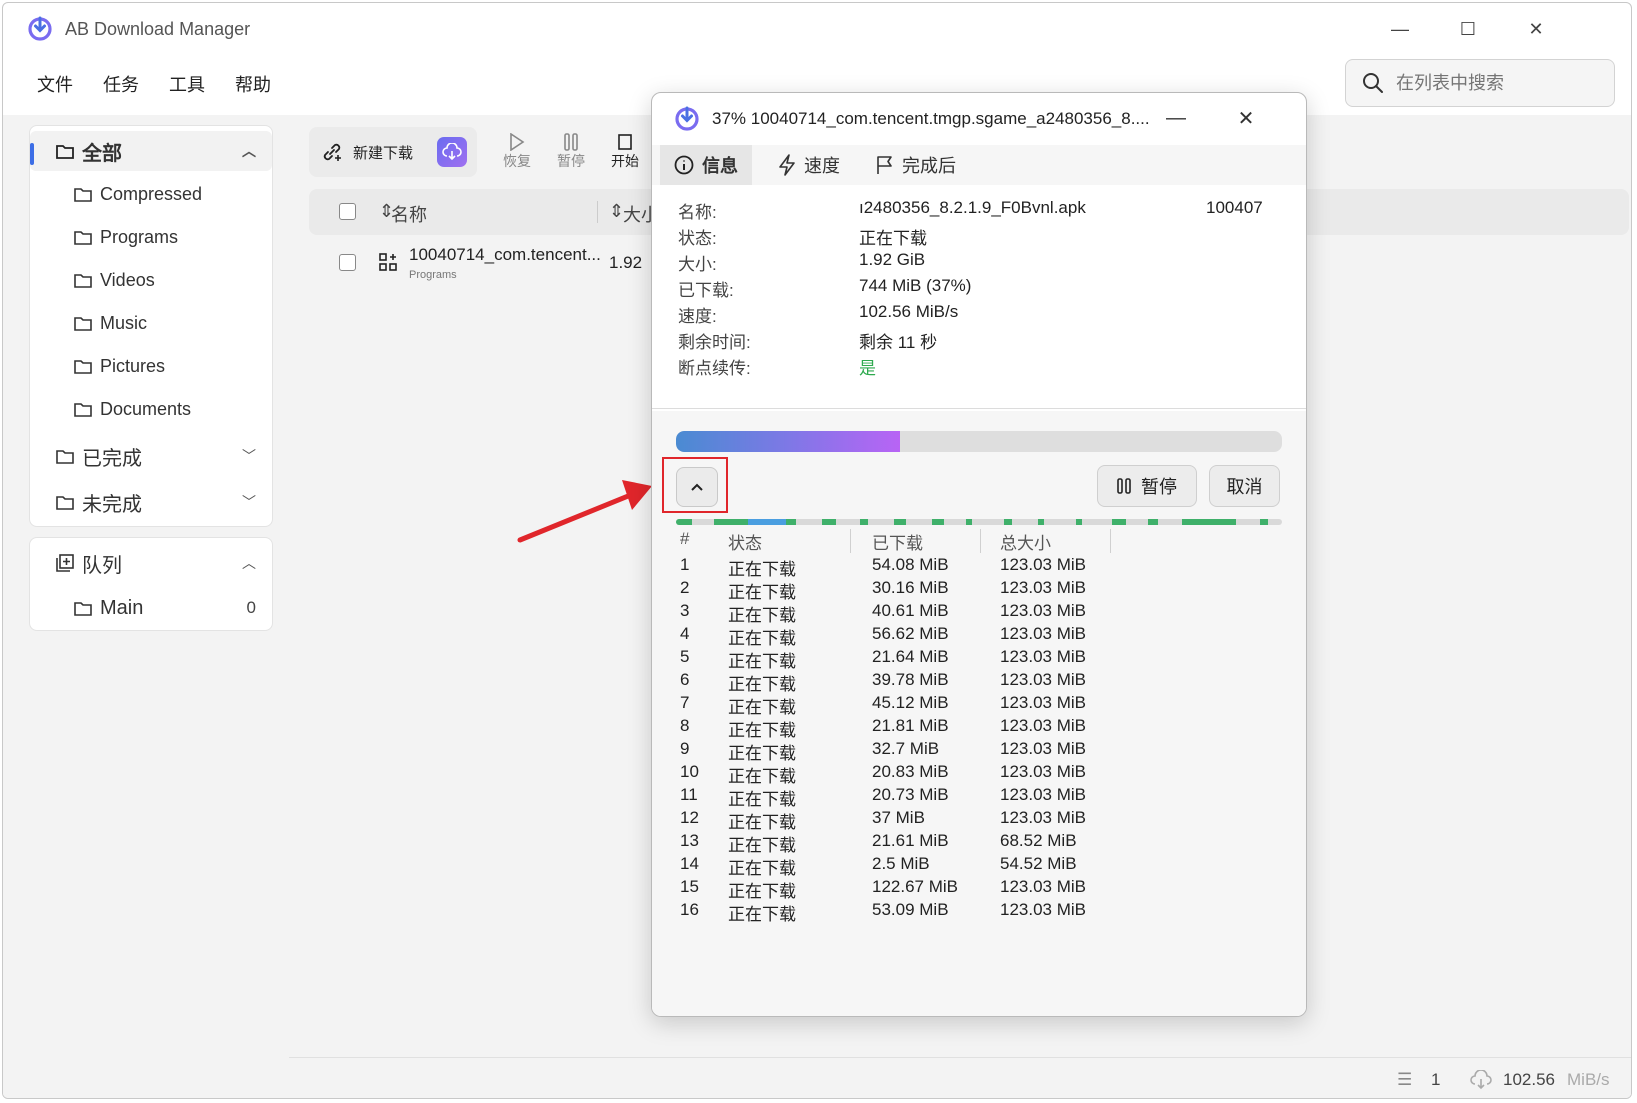 The width and height of the screenshot is (1637, 1103). I want to click on search-input, so click(1496, 83).